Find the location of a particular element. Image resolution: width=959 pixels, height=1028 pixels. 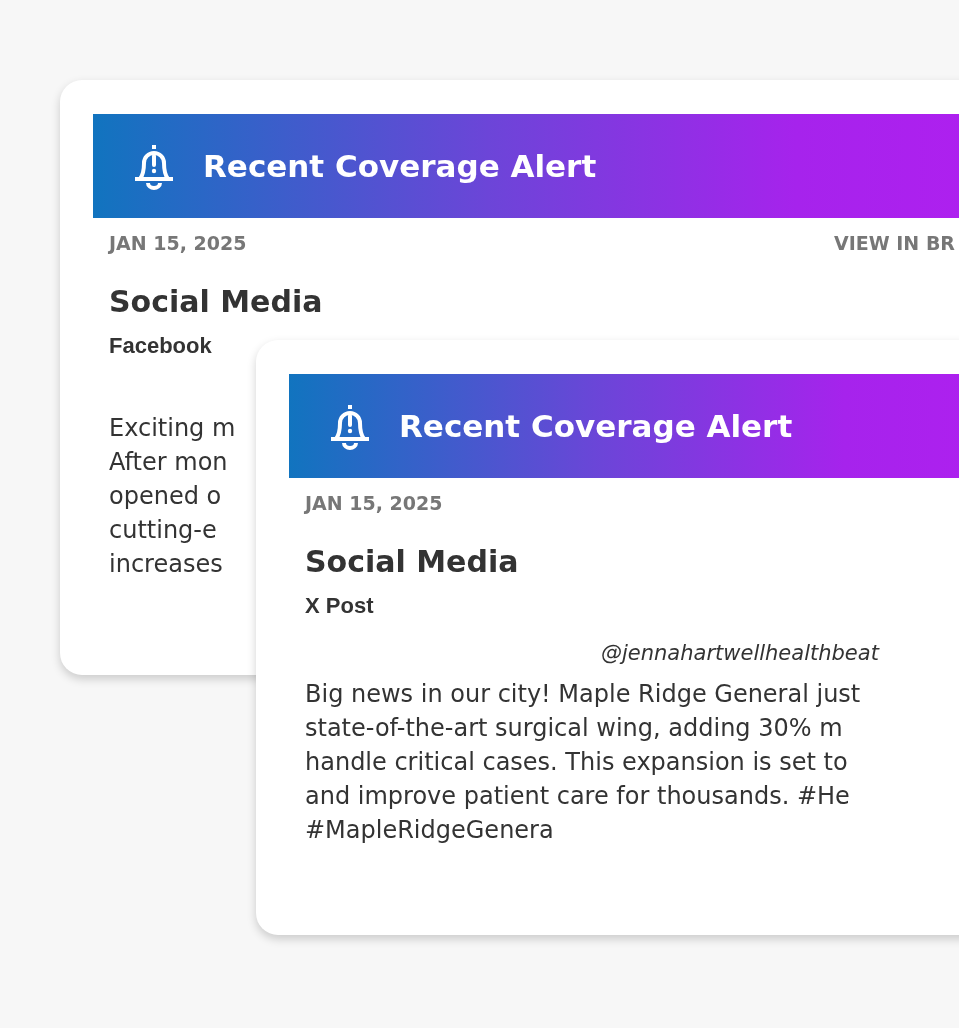

post-text-line: cutting-e is located at coordinates (163, 530).